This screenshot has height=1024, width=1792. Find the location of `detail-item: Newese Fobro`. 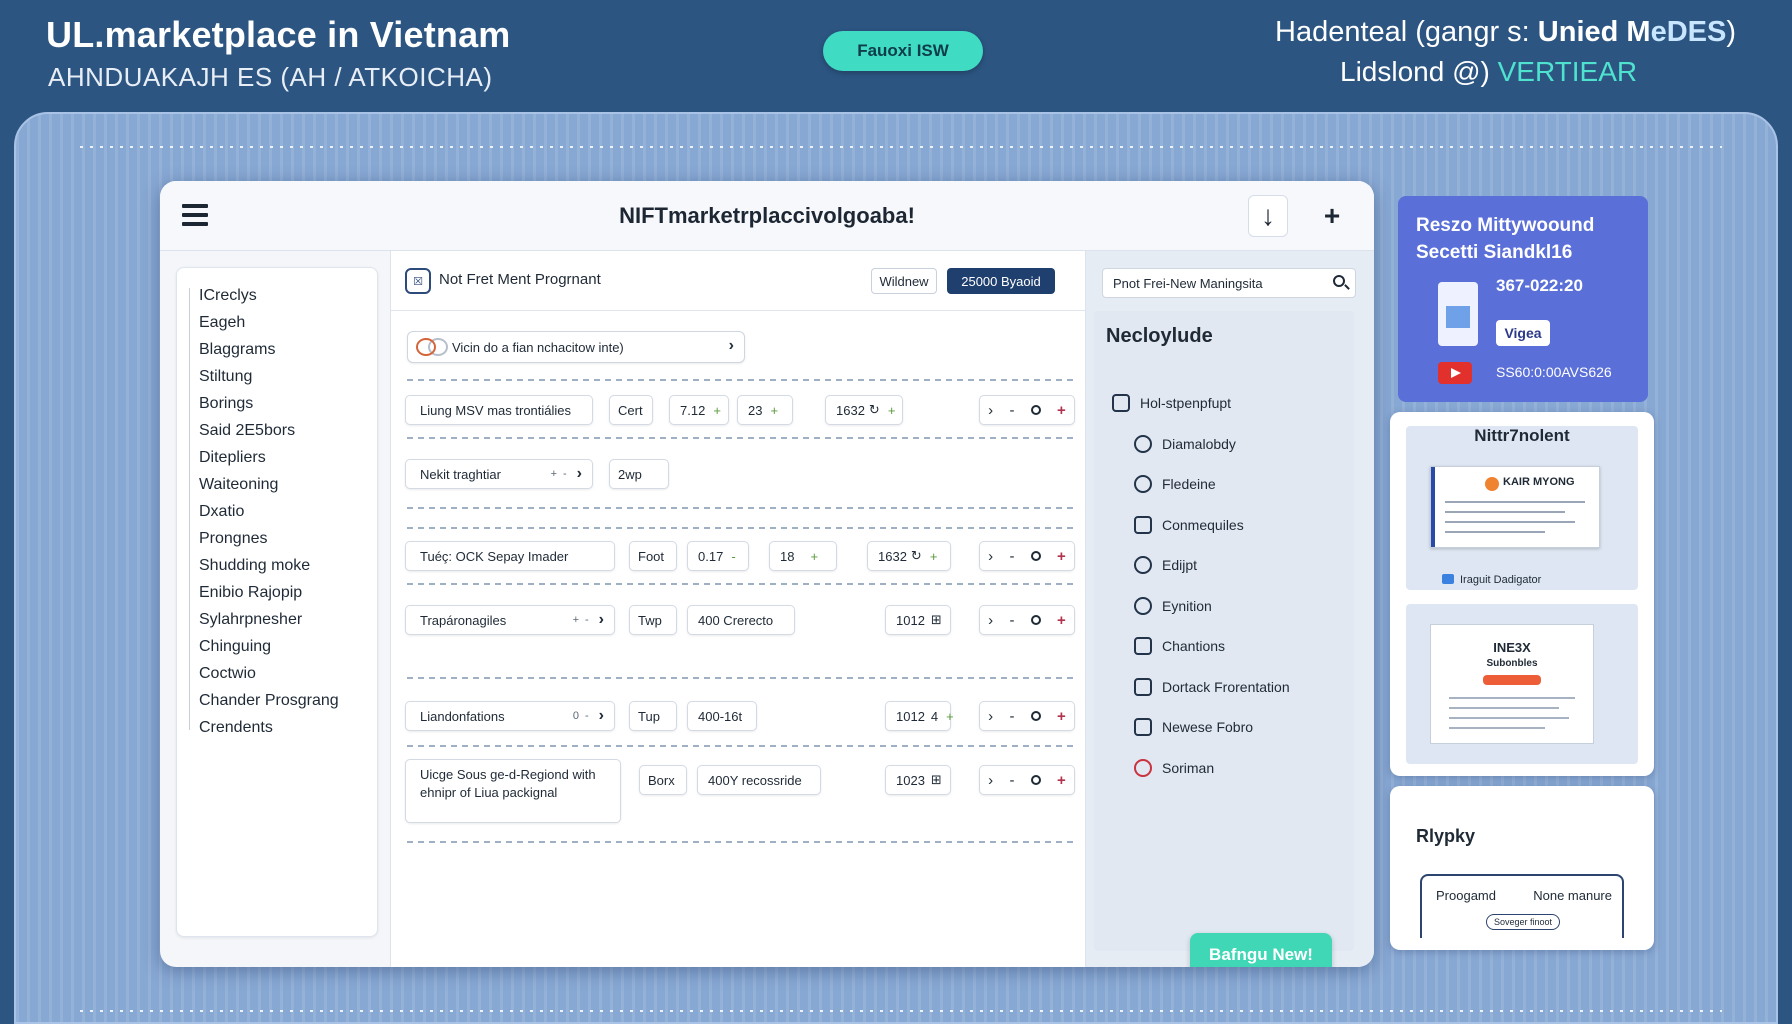

detail-item: Newese Fobro is located at coordinates (1201, 727).